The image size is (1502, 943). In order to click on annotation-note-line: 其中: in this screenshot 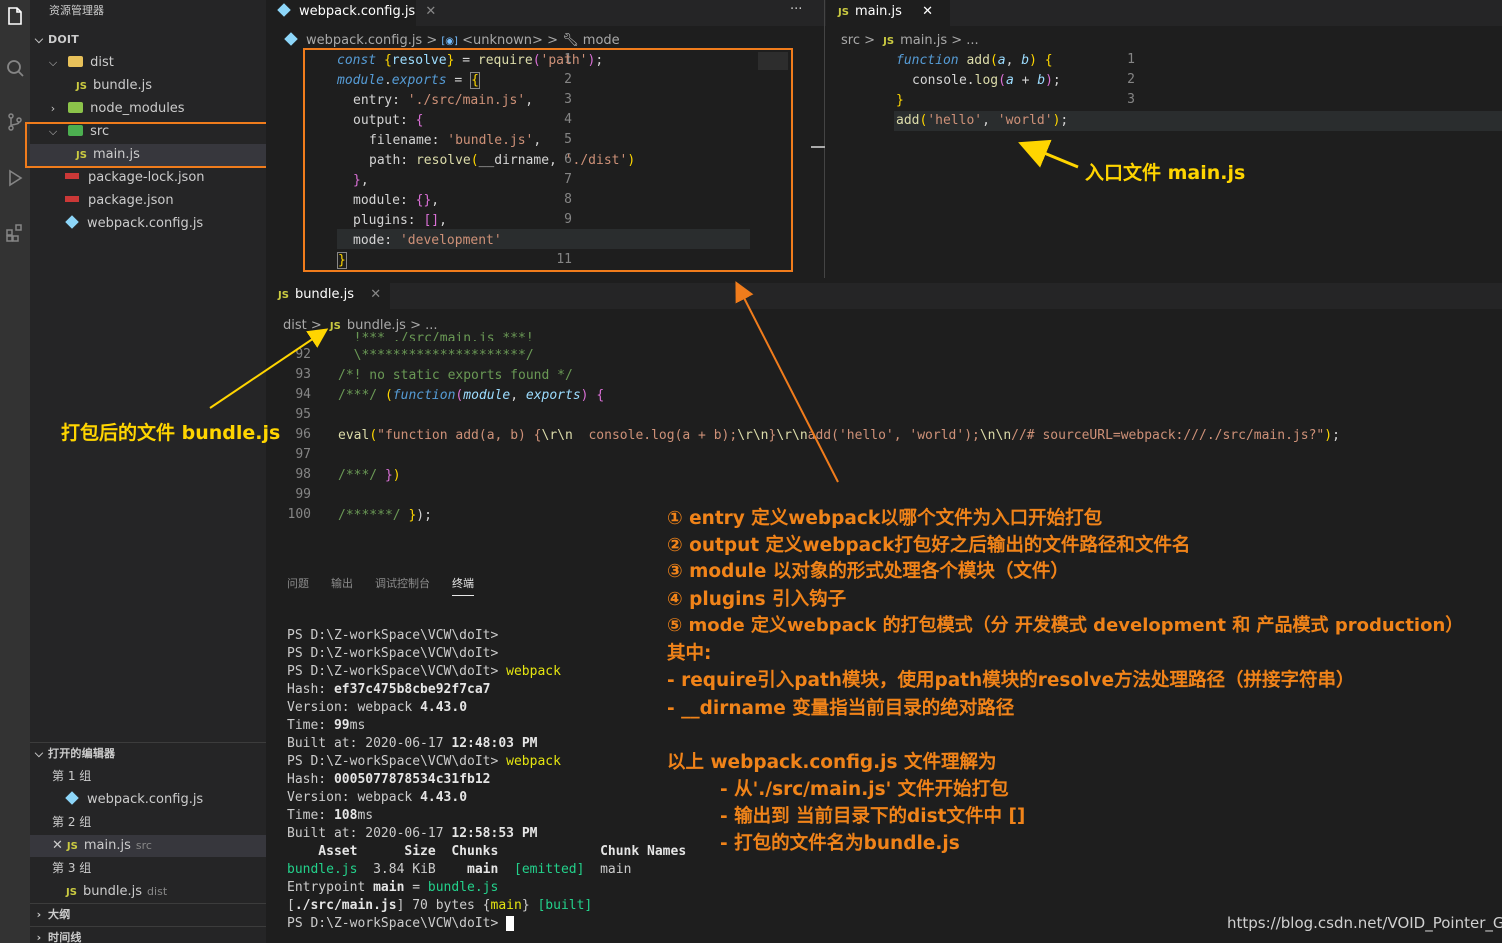, I will do `click(689, 653)`.